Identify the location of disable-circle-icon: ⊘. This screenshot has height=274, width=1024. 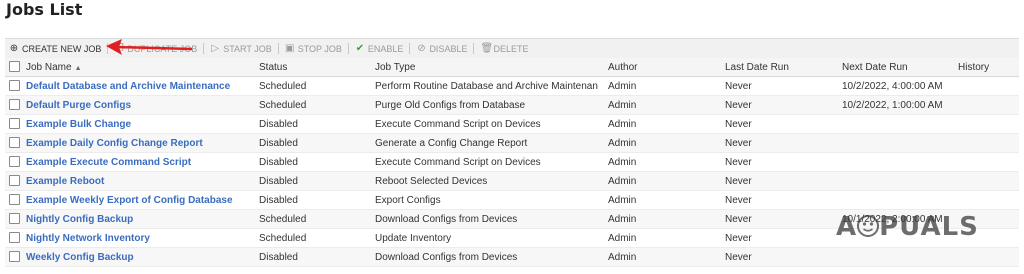
(421, 48).